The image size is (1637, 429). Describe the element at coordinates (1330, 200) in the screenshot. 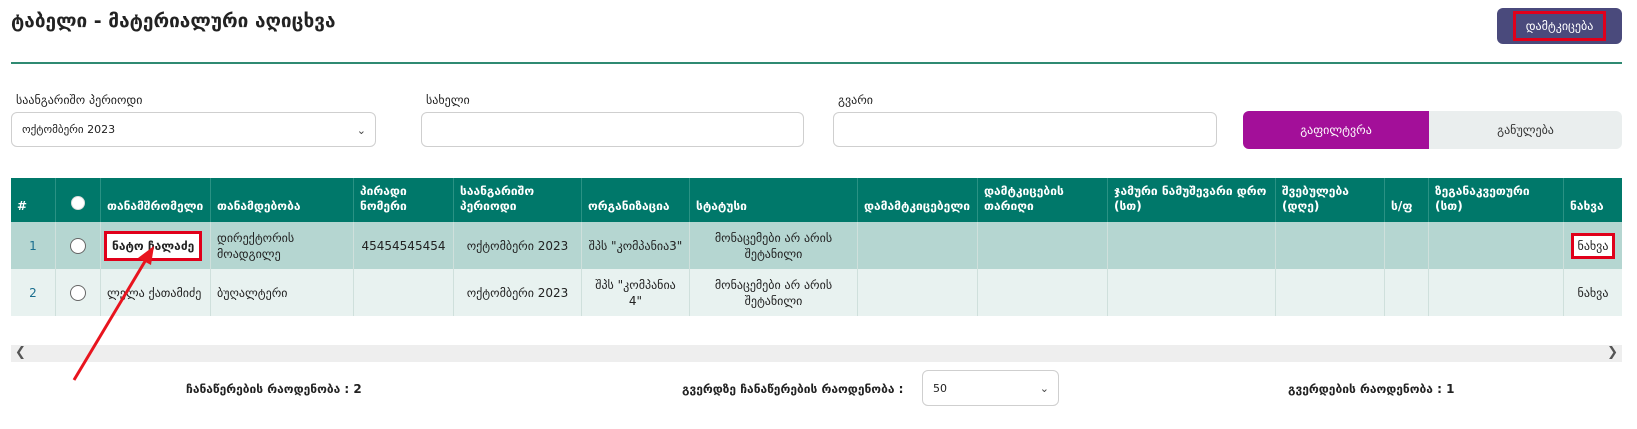

I see `col-header-vacation: შვებულება (დღე)` at that location.